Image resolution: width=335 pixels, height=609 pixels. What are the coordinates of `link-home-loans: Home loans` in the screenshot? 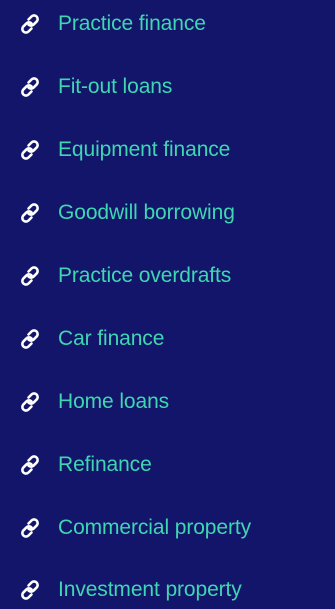 It's located at (167, 401).